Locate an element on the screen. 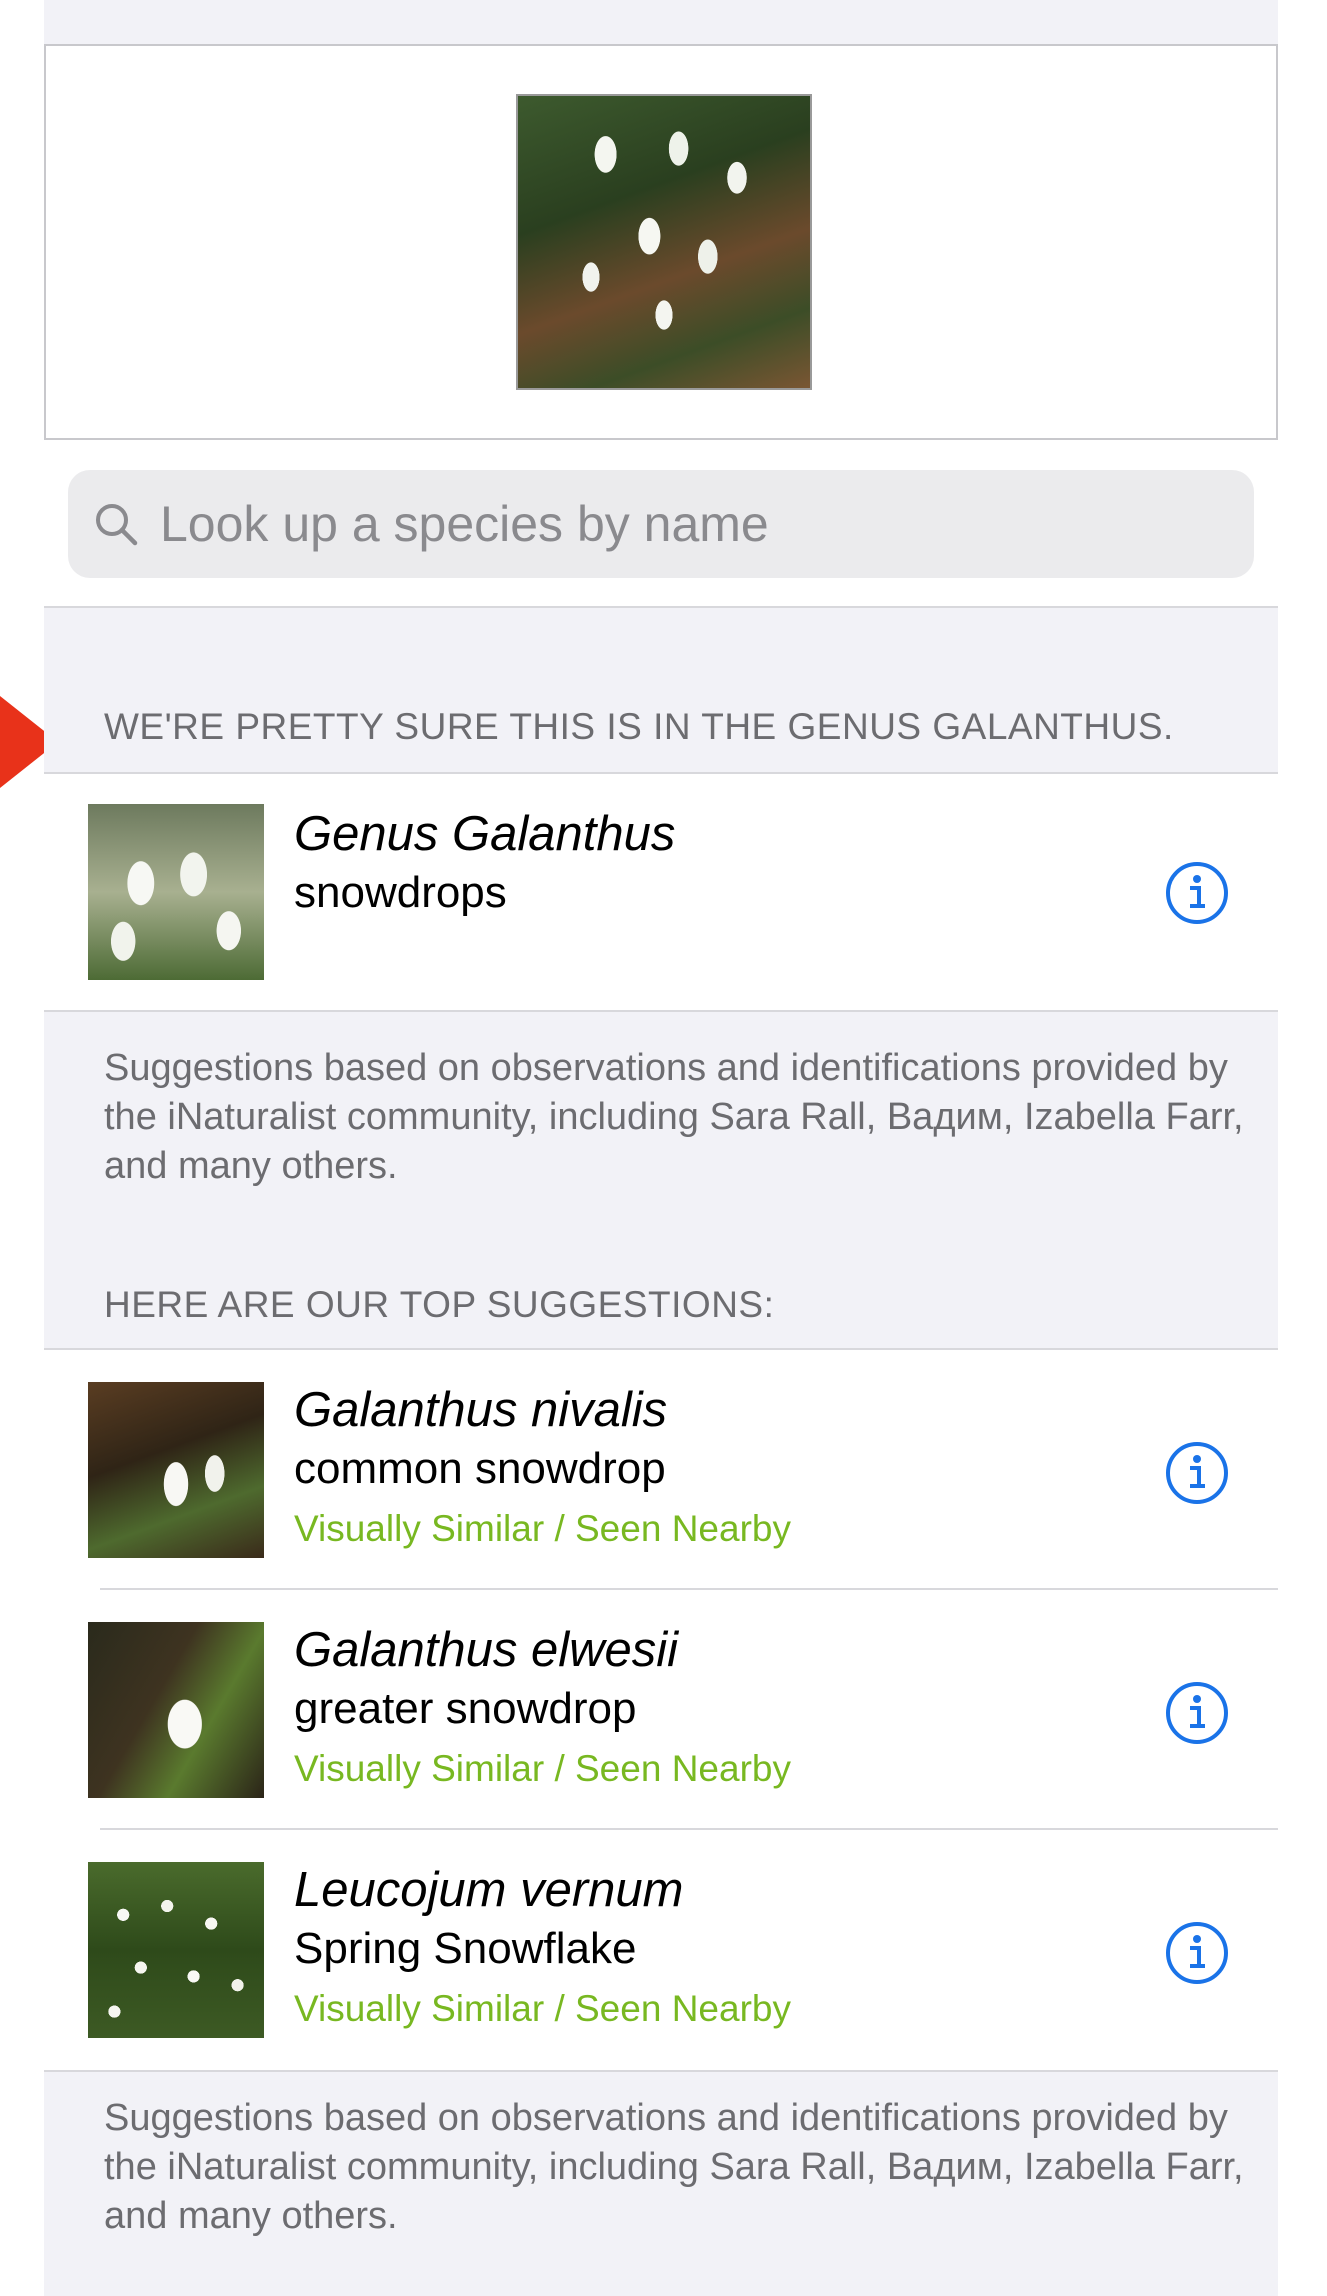  suggestion-common-name: greater snowdrop is located at coordinates (465, 1708).